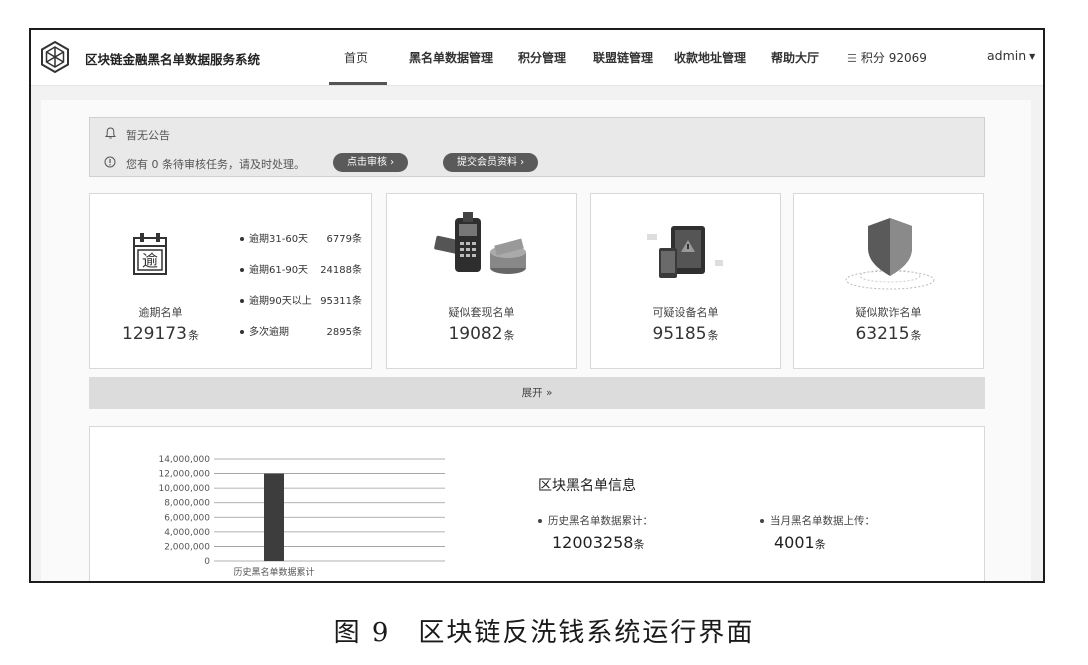 The height and width of the screenshot is (665, 1088). Describe the element at coordinates (341, 270) in the screenshot. I see `detail-value: 24188条` at that location.